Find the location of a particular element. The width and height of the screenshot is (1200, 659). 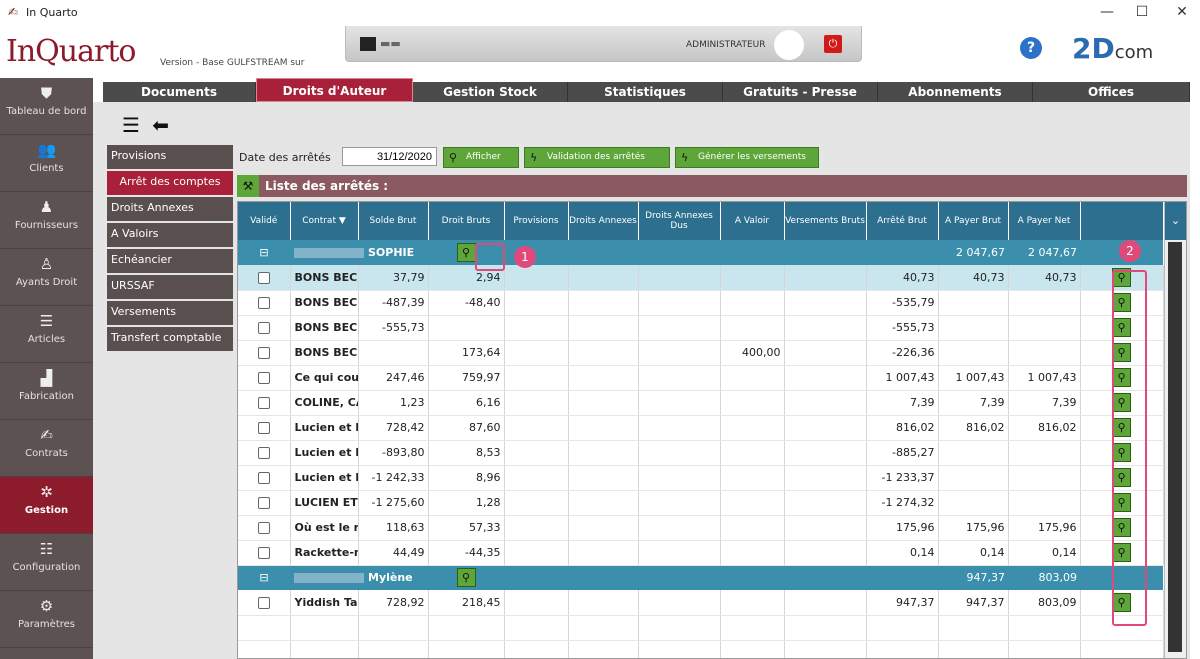

table-row: Rackette-m44,49-44,350,140,140,14⚲ is located at coordinates (701, 553).